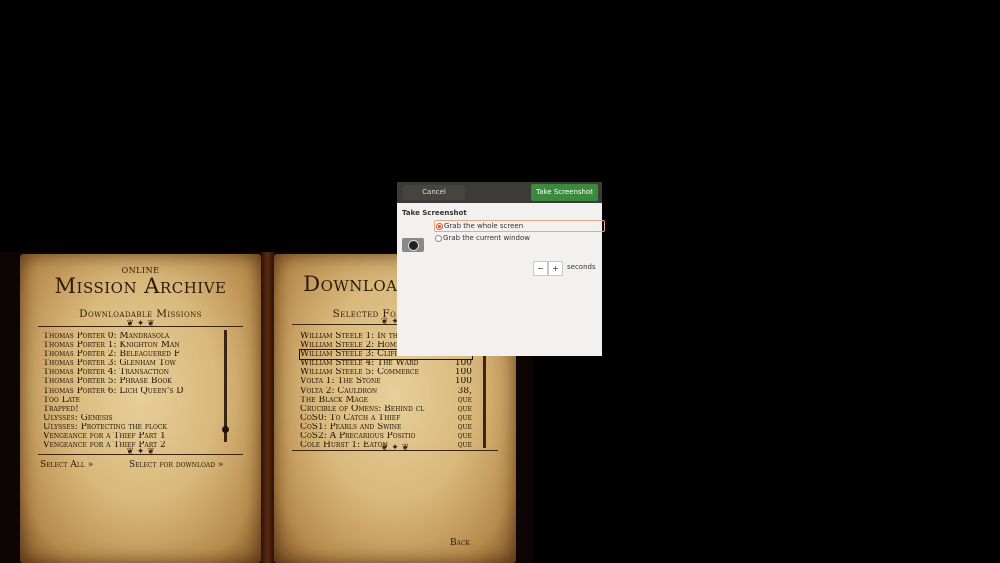  I want to click on take-screenshot-heading: Take Screenshot, so click(434, 213).